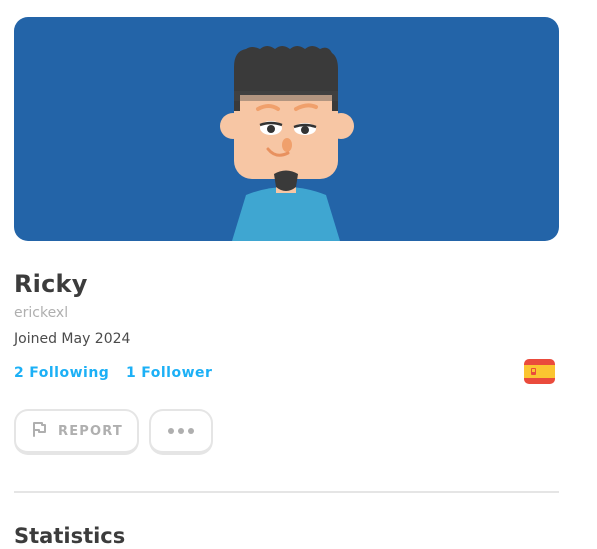  I want to click on following-label: Following, so click(69, 373).